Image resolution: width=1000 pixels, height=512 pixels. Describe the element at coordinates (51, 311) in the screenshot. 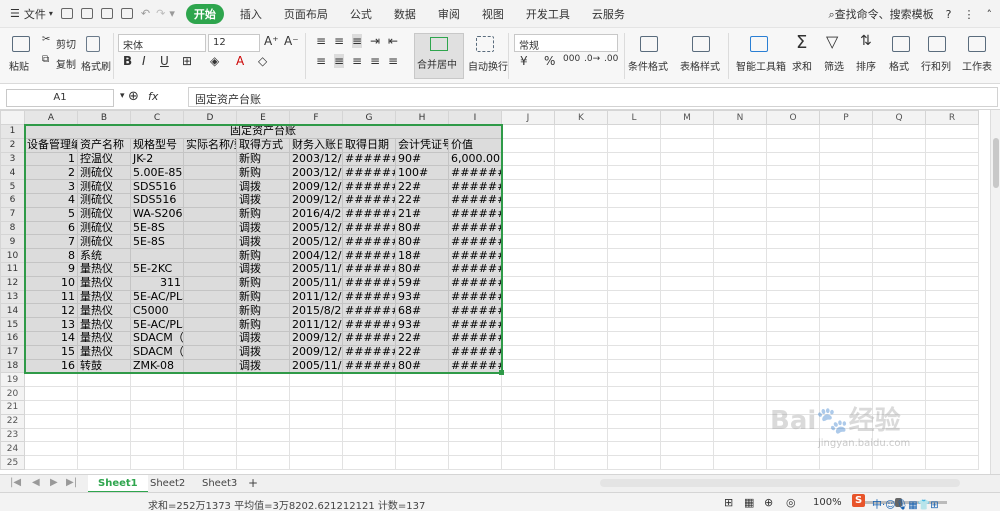

I see `cell: 12` at that location.